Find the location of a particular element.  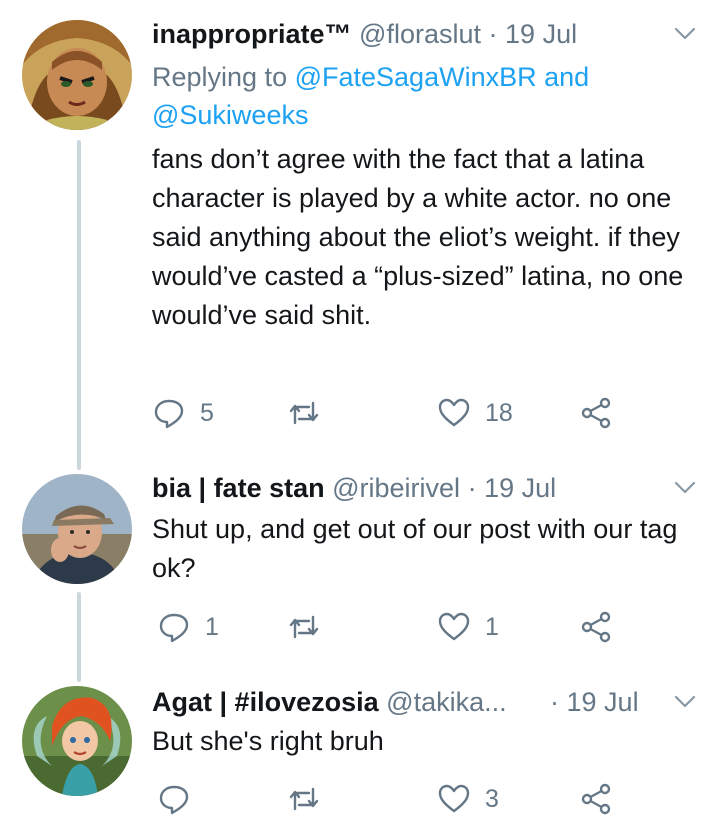

user-handle: @floraslut is located at coordinates (420, 34).